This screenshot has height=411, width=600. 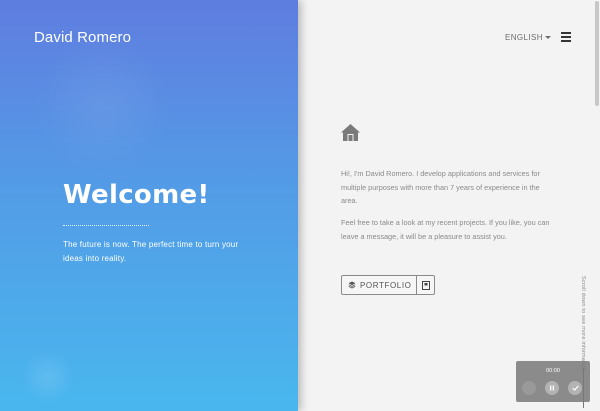 I want to click on scroll-hint-text: Scroll down to see more information, so click(x=583, y=323).